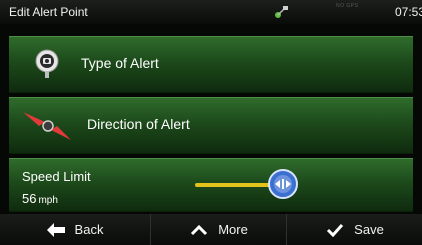  What do you see at coordinates (283, 184) in the screenshot?
I see `speed-slider-handle` at bounding box center [283, 184].